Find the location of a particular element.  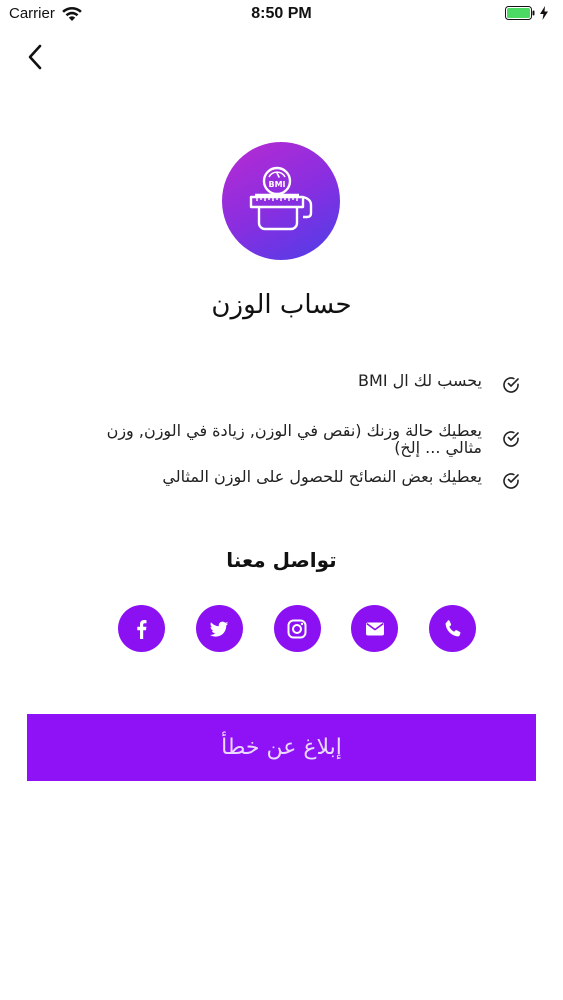

facebook-button is located at coordinates (141, 628).